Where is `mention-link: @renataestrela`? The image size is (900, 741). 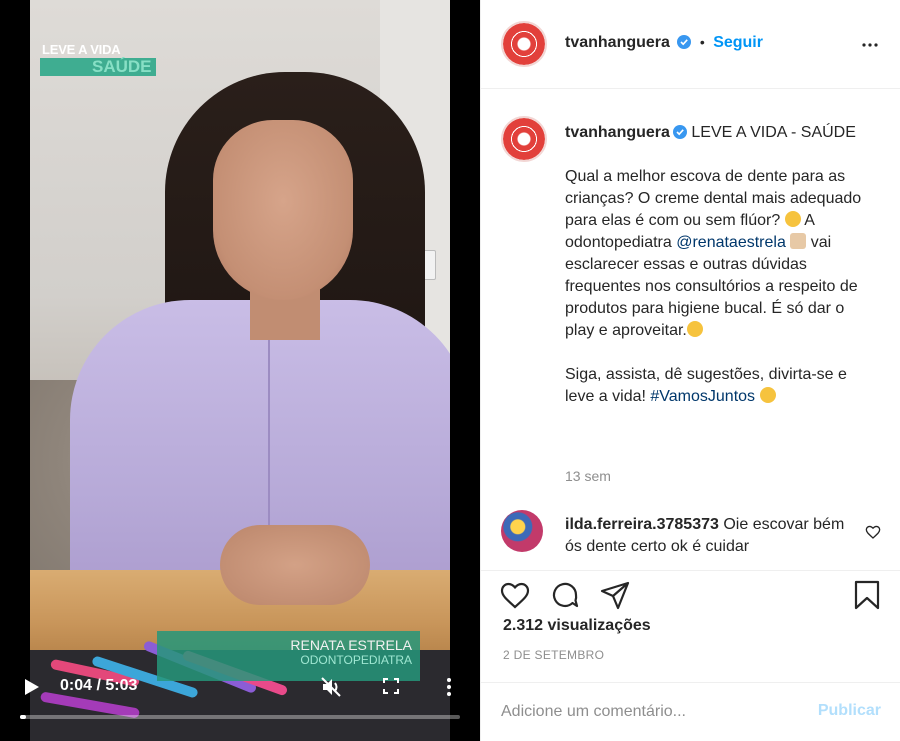 mention-link: @renataestrela is located at coordinates (731, 242).